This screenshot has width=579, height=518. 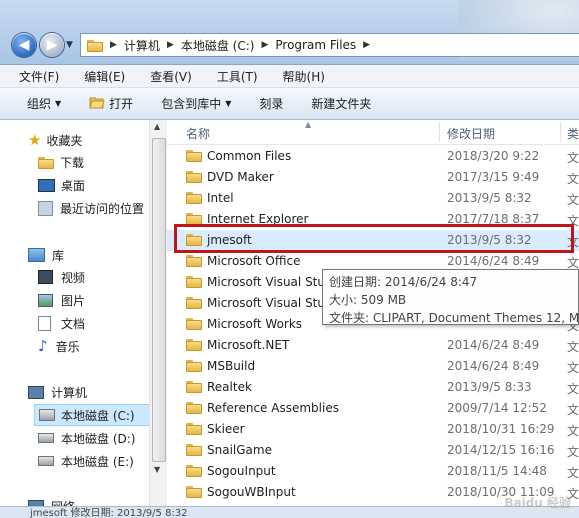 What do you see at coordinates (61, 300) in the screenshot?
I see `nav-pictures: 图片` at bounding box center [61, 300].